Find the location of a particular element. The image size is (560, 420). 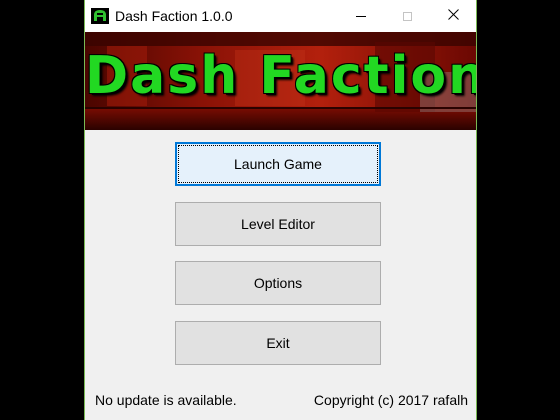

level-editor-button: Level Editor is located at coordinates (278, 224).